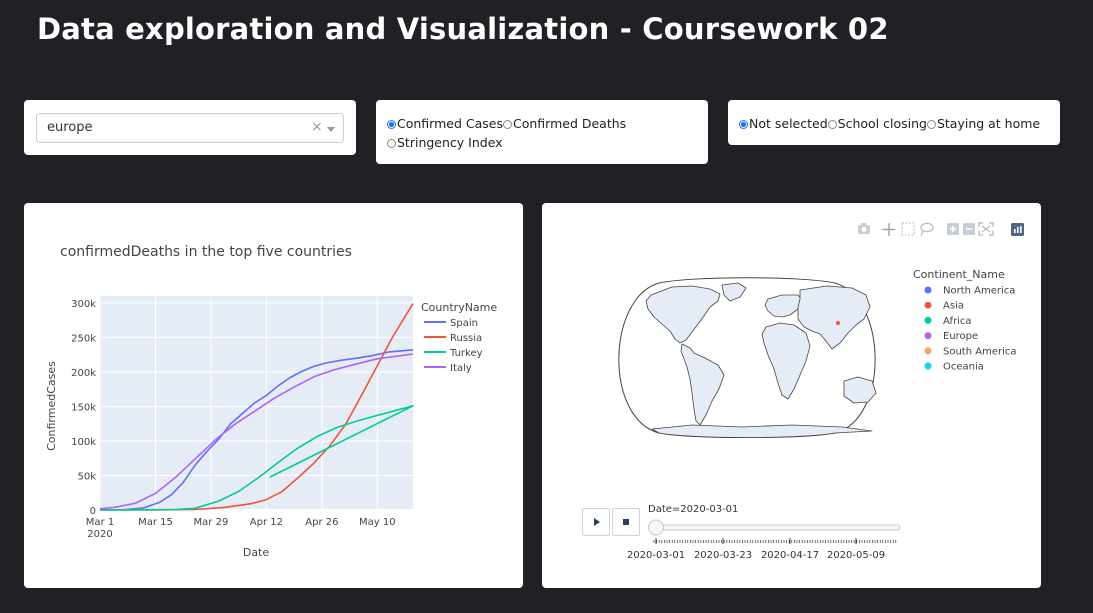 This screenshot has width=1093, height=613. What do you see at coordinates (775, 527) in the screenshot?
I see `slider-track` at bounding box center [775, 527].